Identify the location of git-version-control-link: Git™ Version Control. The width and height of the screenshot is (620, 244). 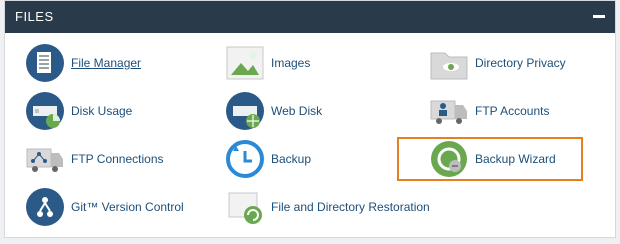
(104, 207).